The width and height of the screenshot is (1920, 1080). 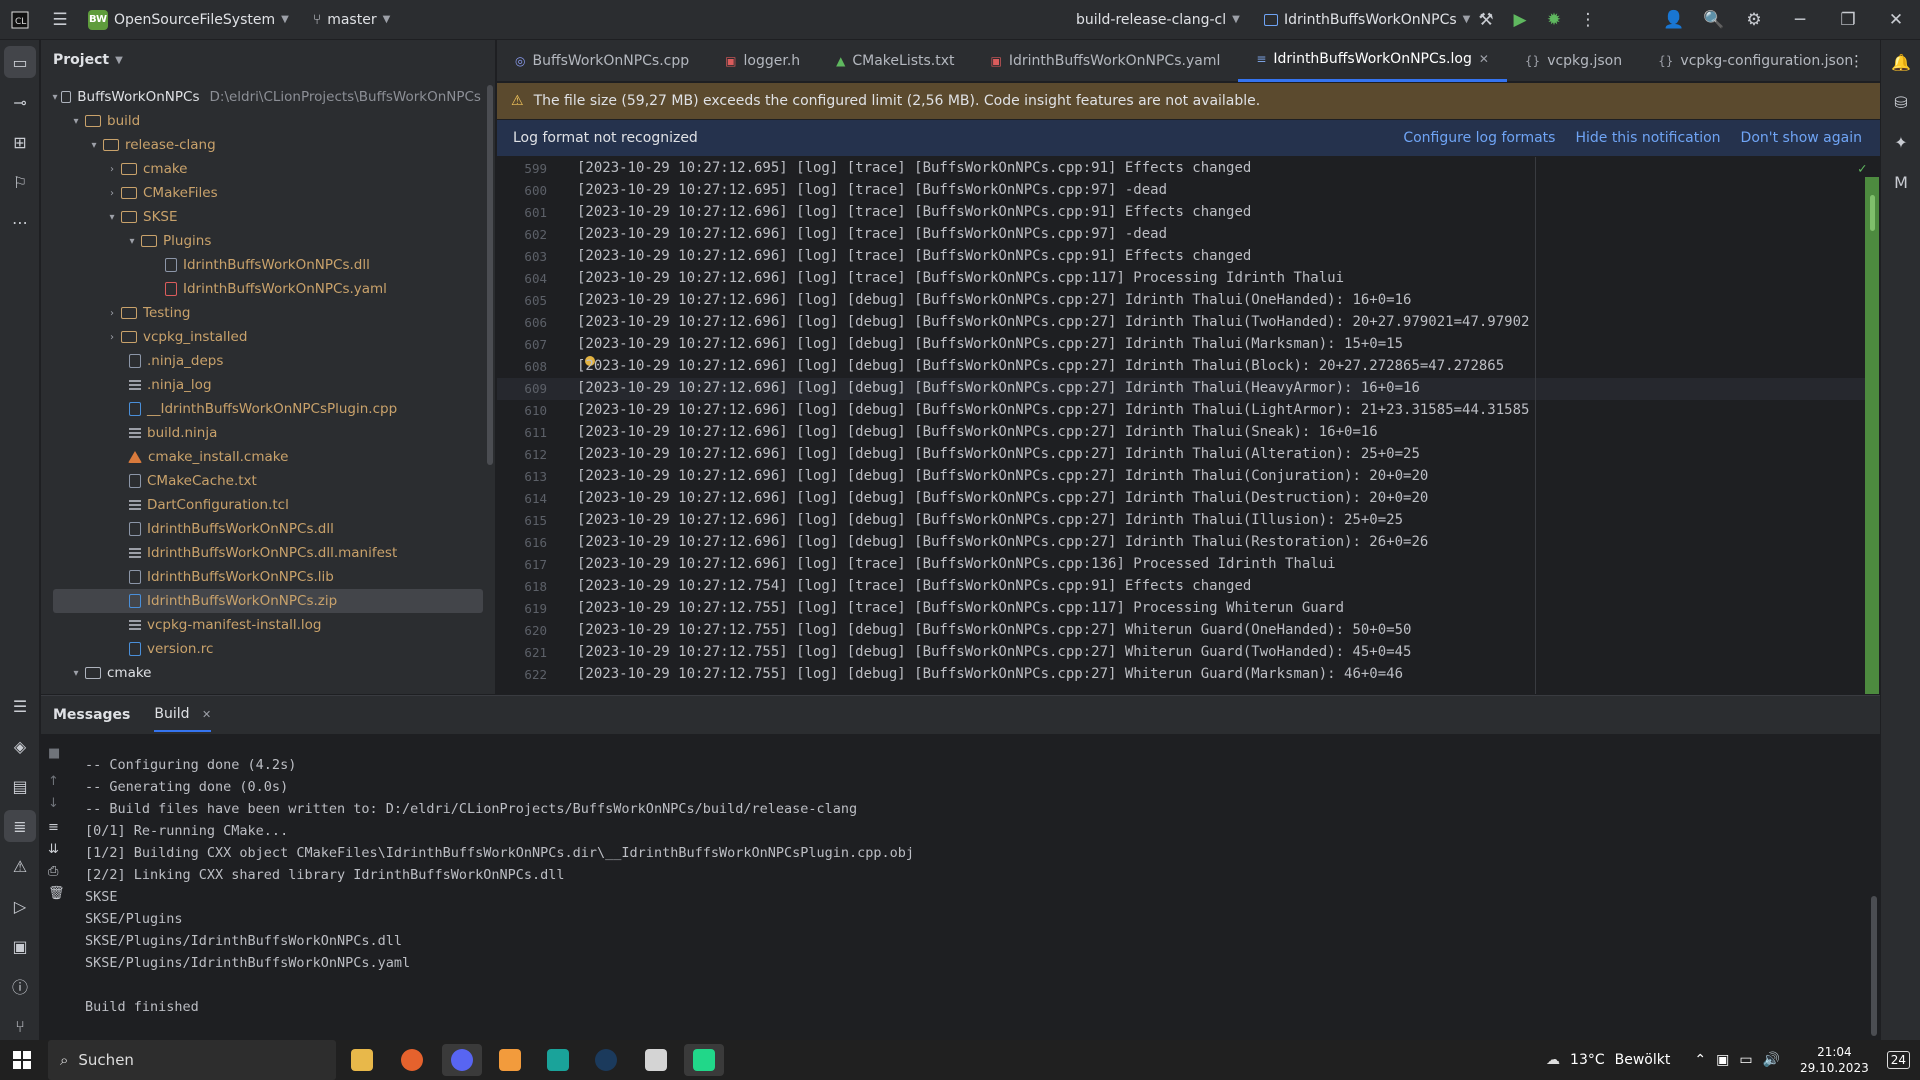 What do you see at coordinates (261, 385) in the screenshot?
I see `tree-item: .ninja_log` at bounding box center [261, 385].